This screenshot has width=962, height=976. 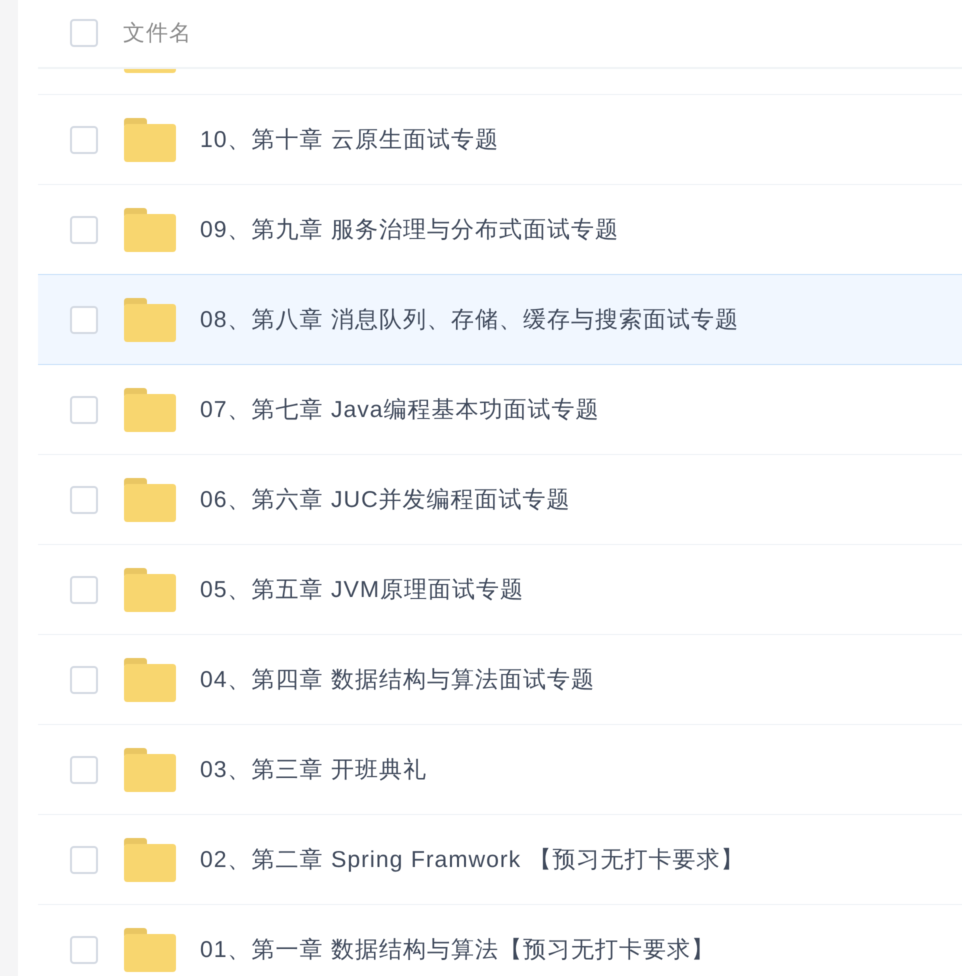 I want to click on file-name: 09、第九章 服务治理与分布式面试专题, so click(x=409, y=229).